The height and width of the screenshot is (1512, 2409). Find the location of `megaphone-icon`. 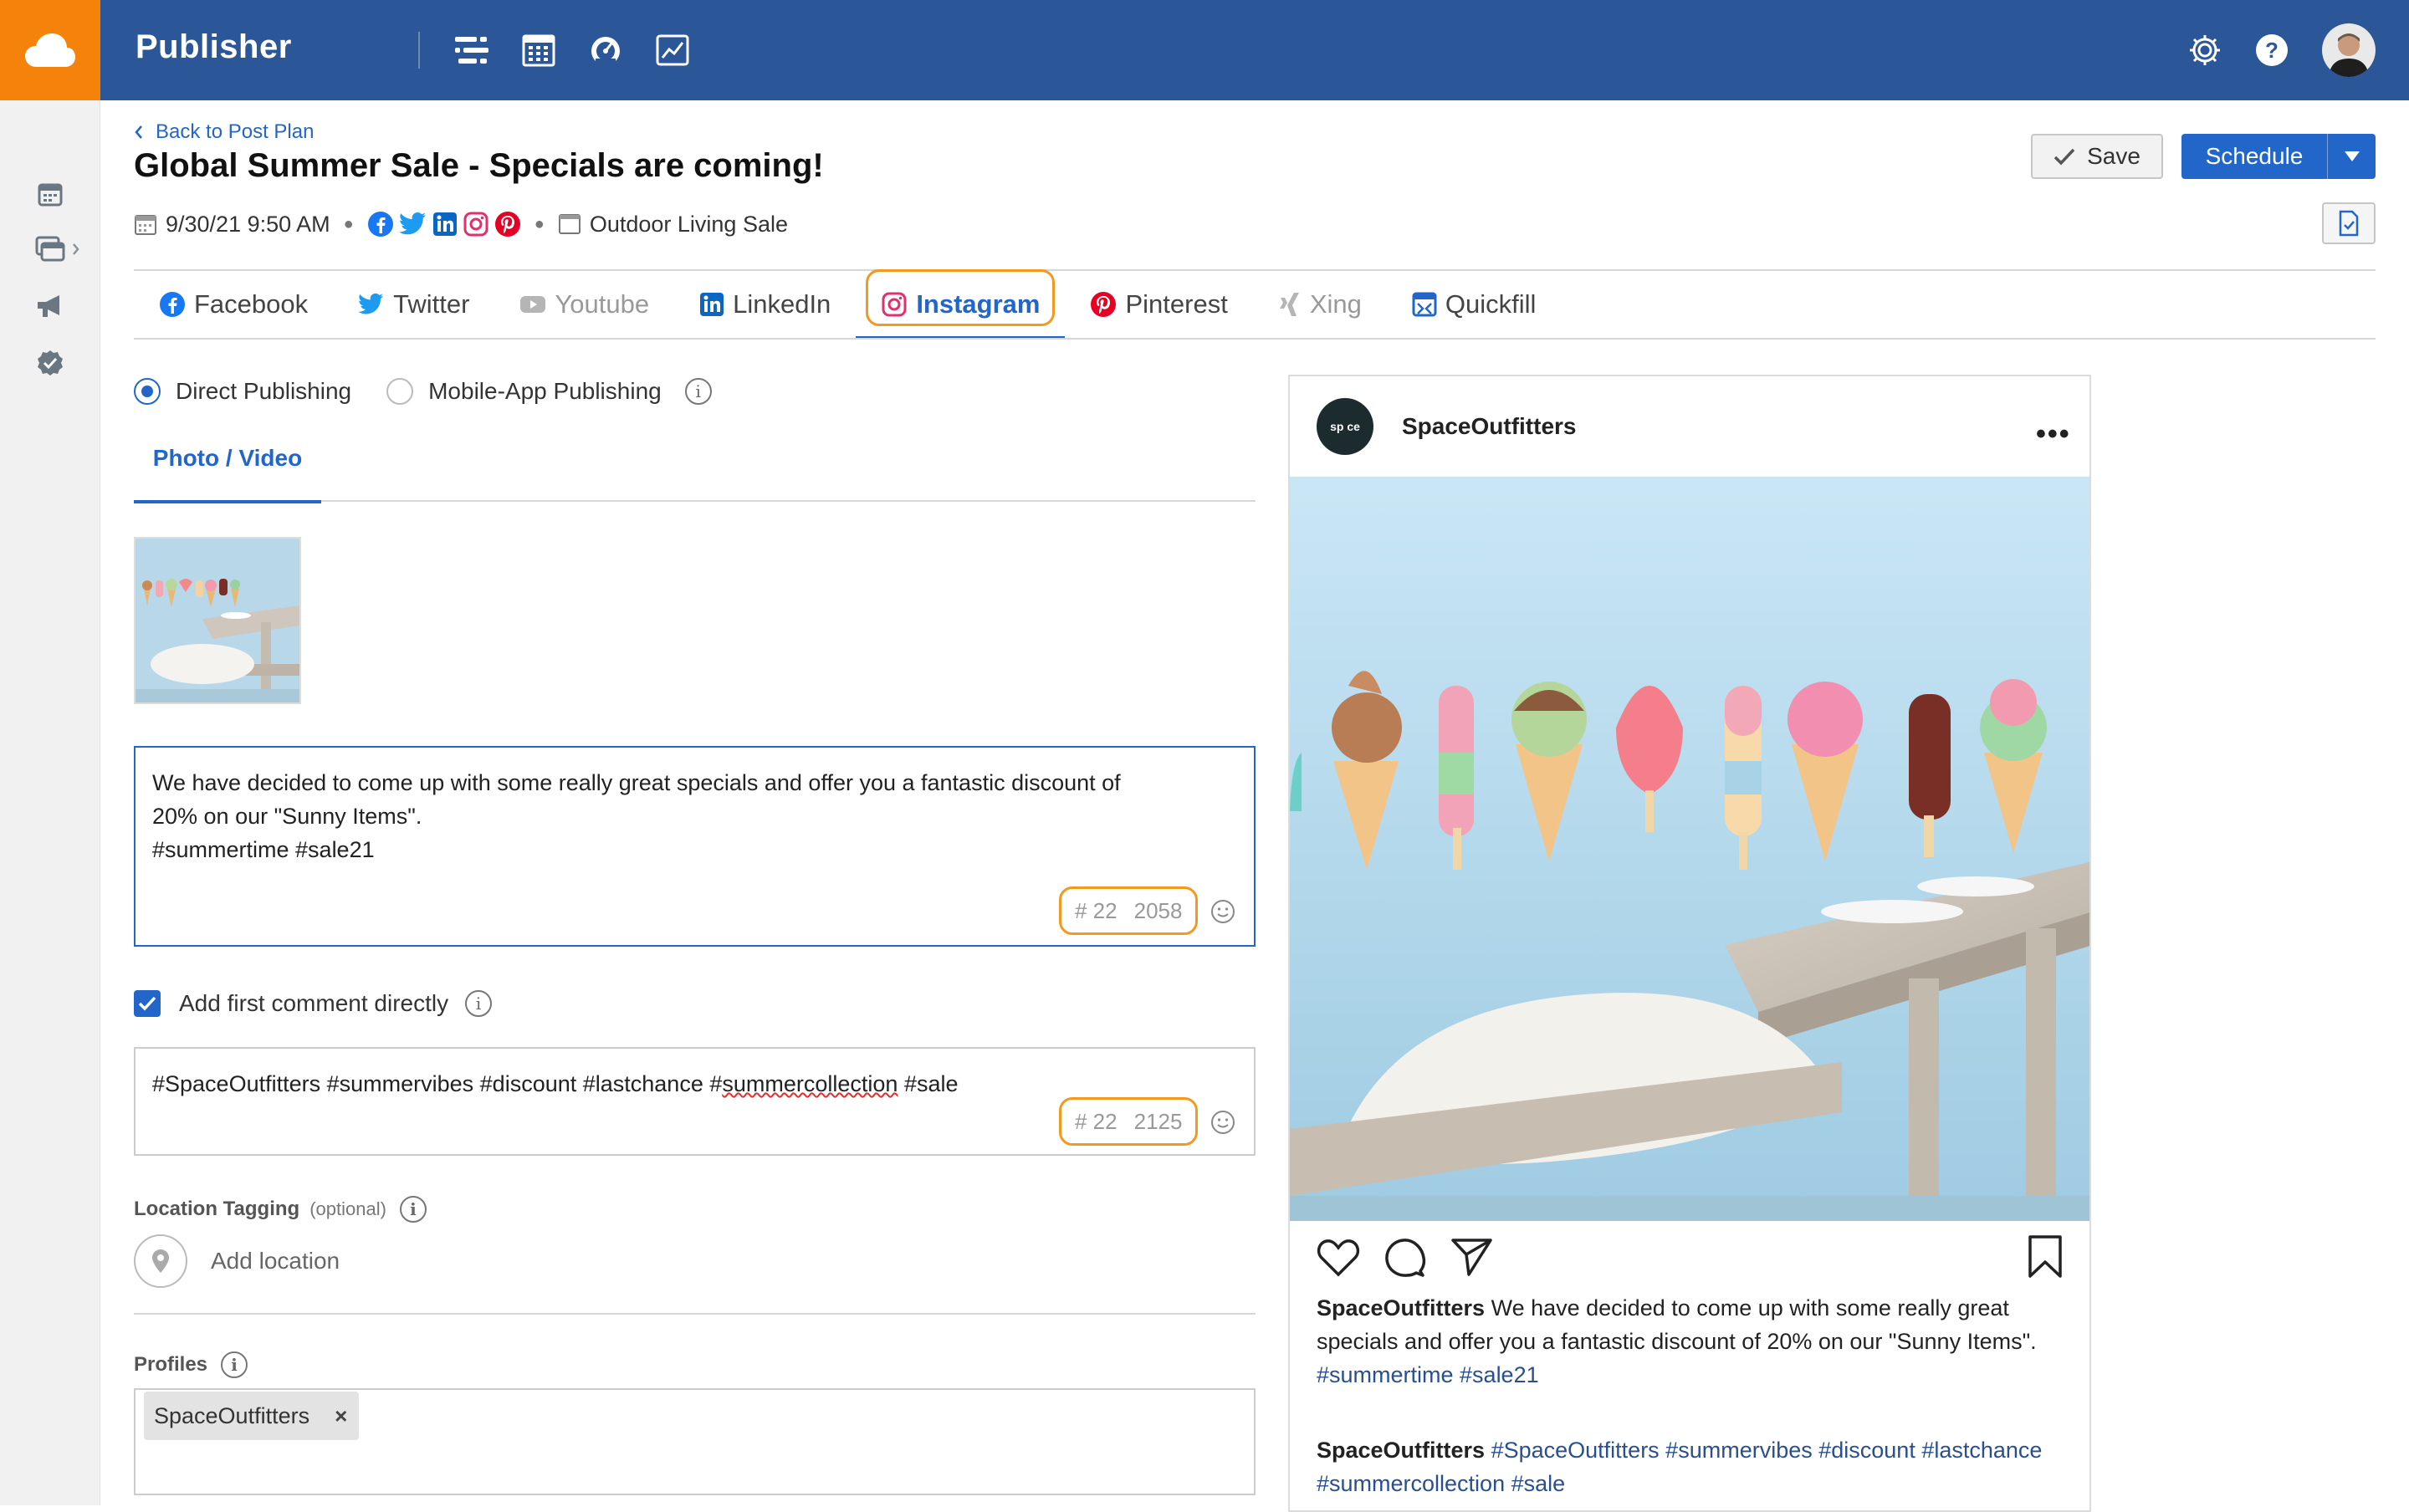

megaphone-icon is located at coordinates (50, 306).